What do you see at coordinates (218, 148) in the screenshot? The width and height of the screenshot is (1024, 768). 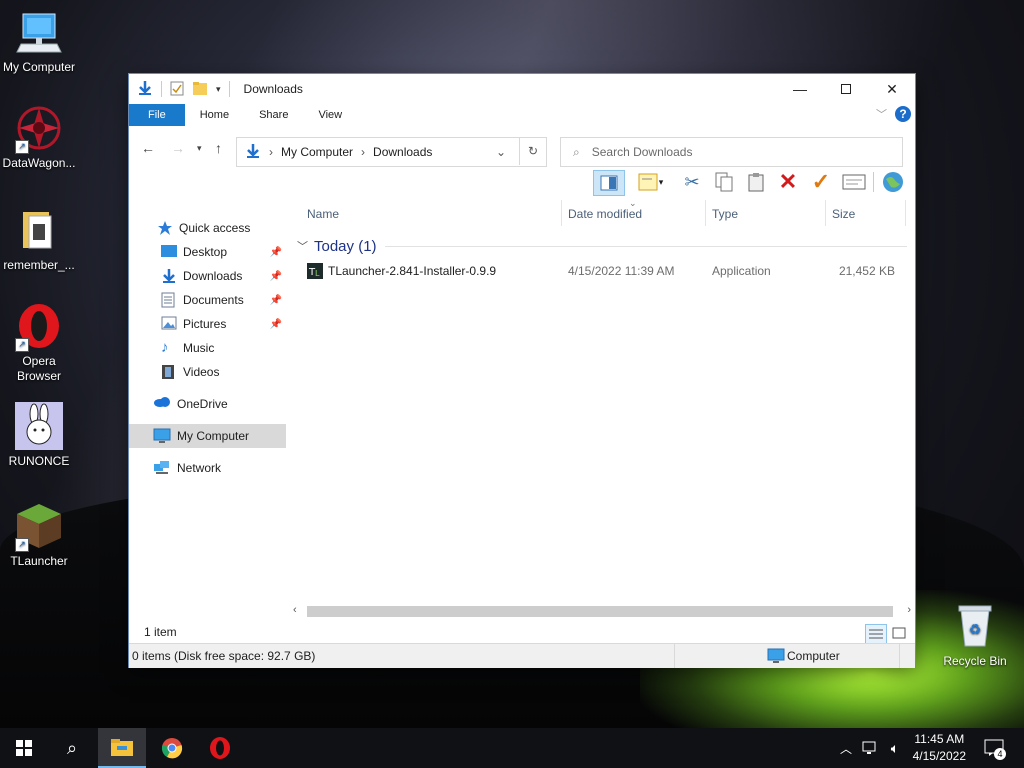 I see `up-arrow-icon: ↑` at bounding box center [218, 148].